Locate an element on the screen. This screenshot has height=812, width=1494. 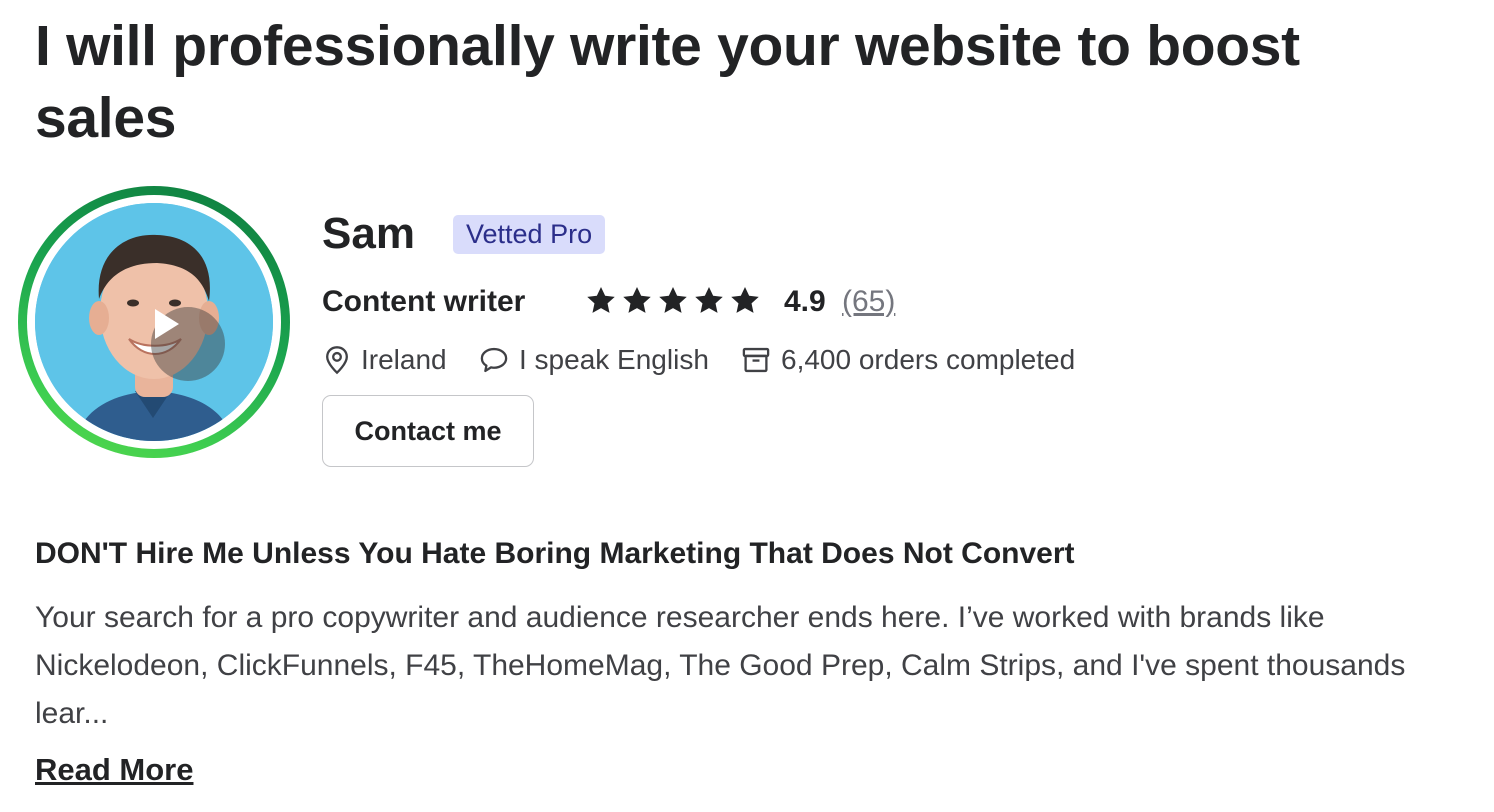
seller-location: Ireland is located at coordinates (385, 360).